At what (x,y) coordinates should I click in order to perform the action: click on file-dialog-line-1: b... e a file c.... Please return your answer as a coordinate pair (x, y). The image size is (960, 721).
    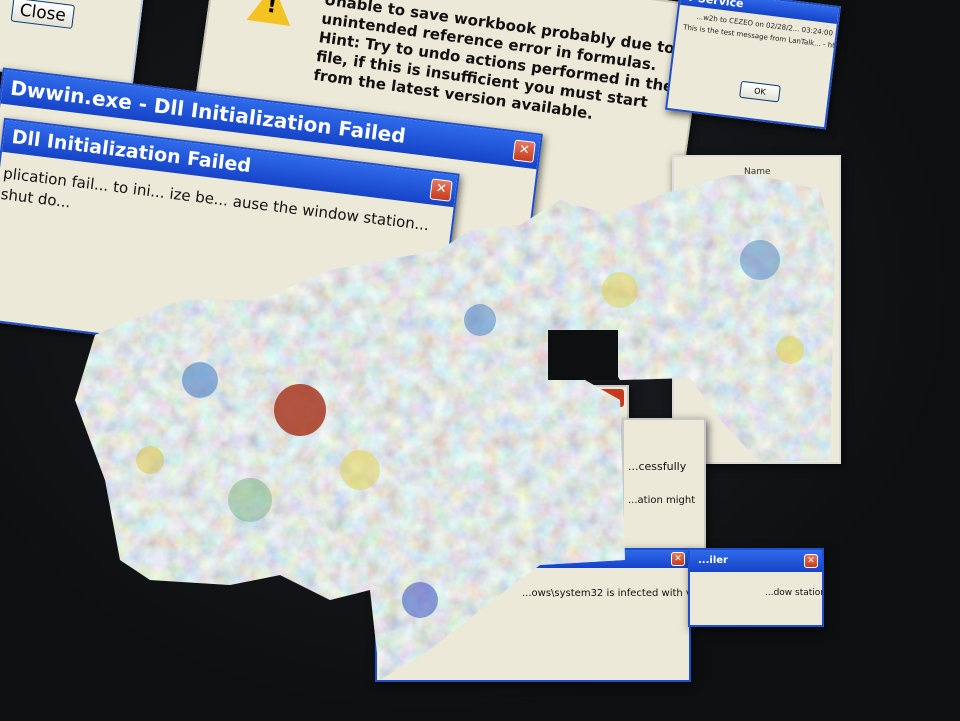
    Looking at the image, I should click on (548, 442).